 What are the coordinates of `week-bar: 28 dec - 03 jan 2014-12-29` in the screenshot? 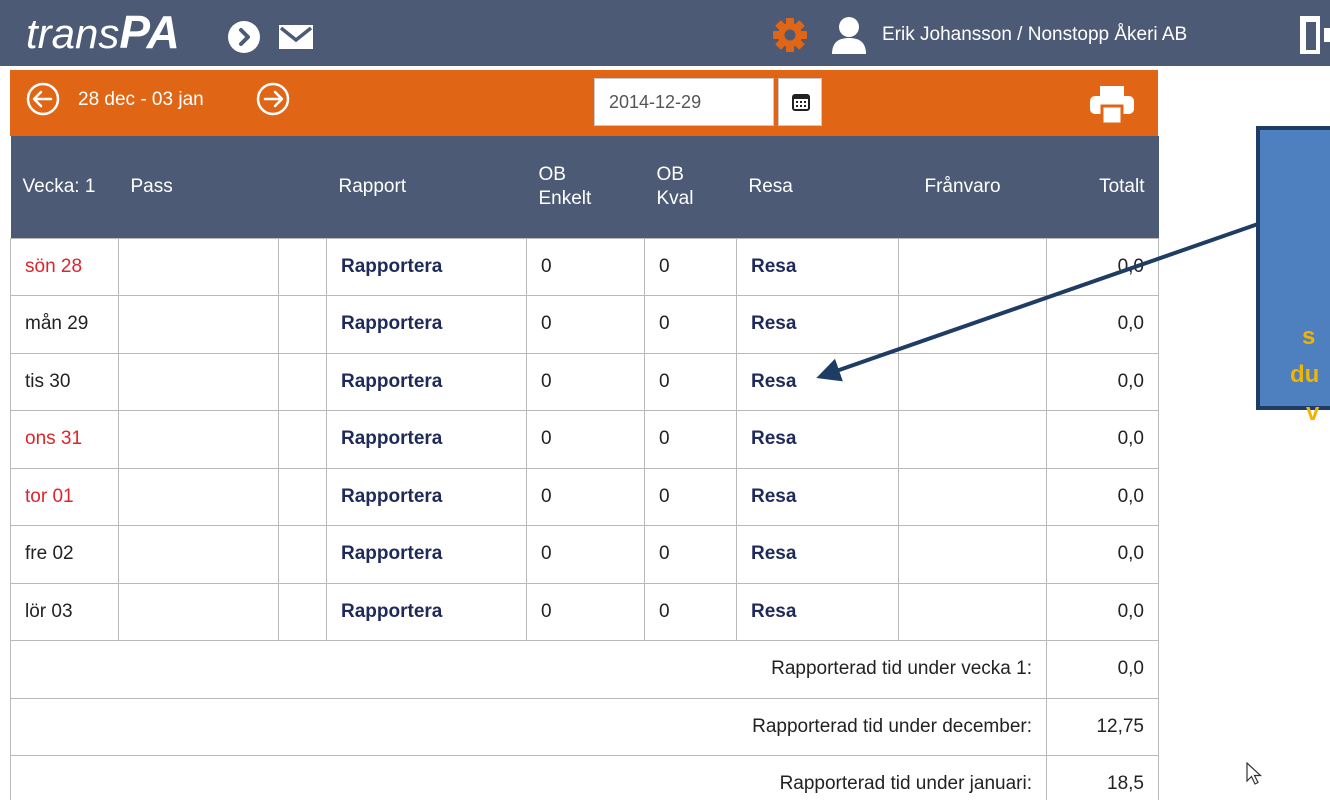 It's located at (584, 103).